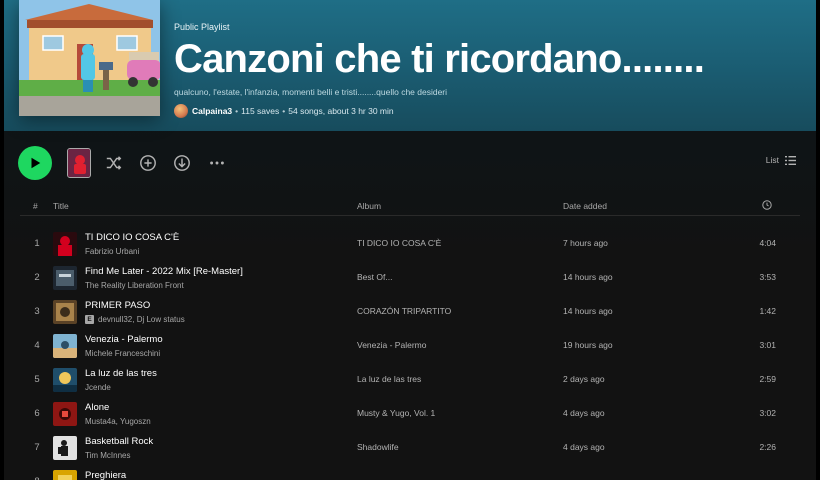 This screenshot has width=820, height=480. What do you see at coordinates (89, 58) in the screenshot?
I see `playlist-cover-image` at bounding box center [89, 58].